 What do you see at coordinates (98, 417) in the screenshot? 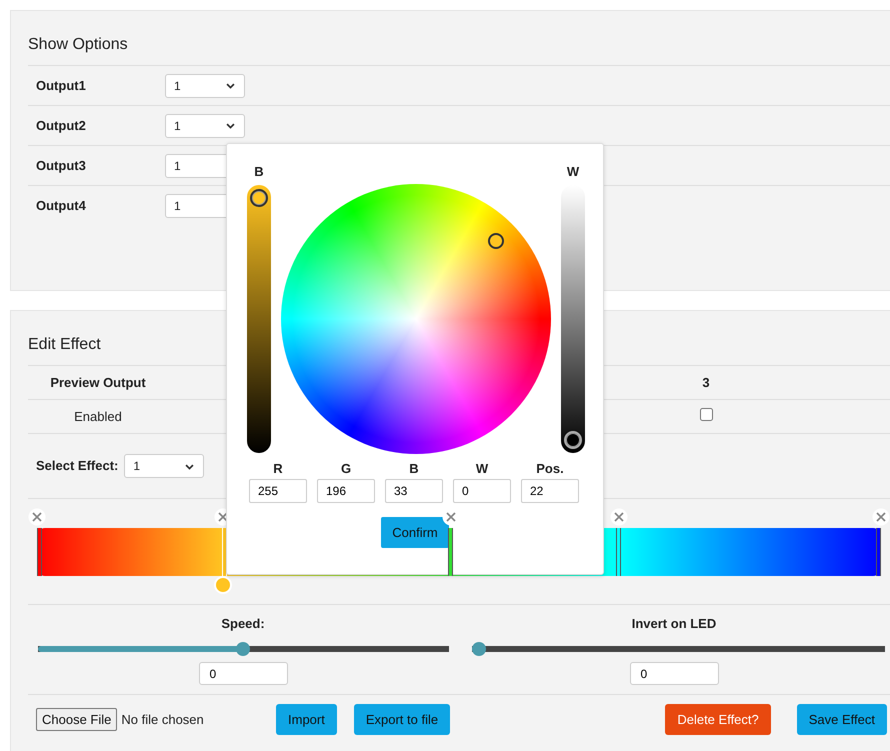
I see `row-label: Enabled` at bounding box center [98, 417].